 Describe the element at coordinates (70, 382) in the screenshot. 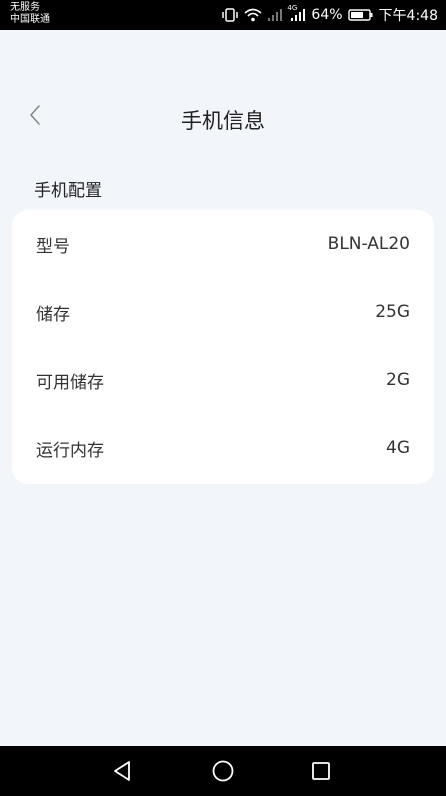

I see `row-label: 可用储存` at that location.